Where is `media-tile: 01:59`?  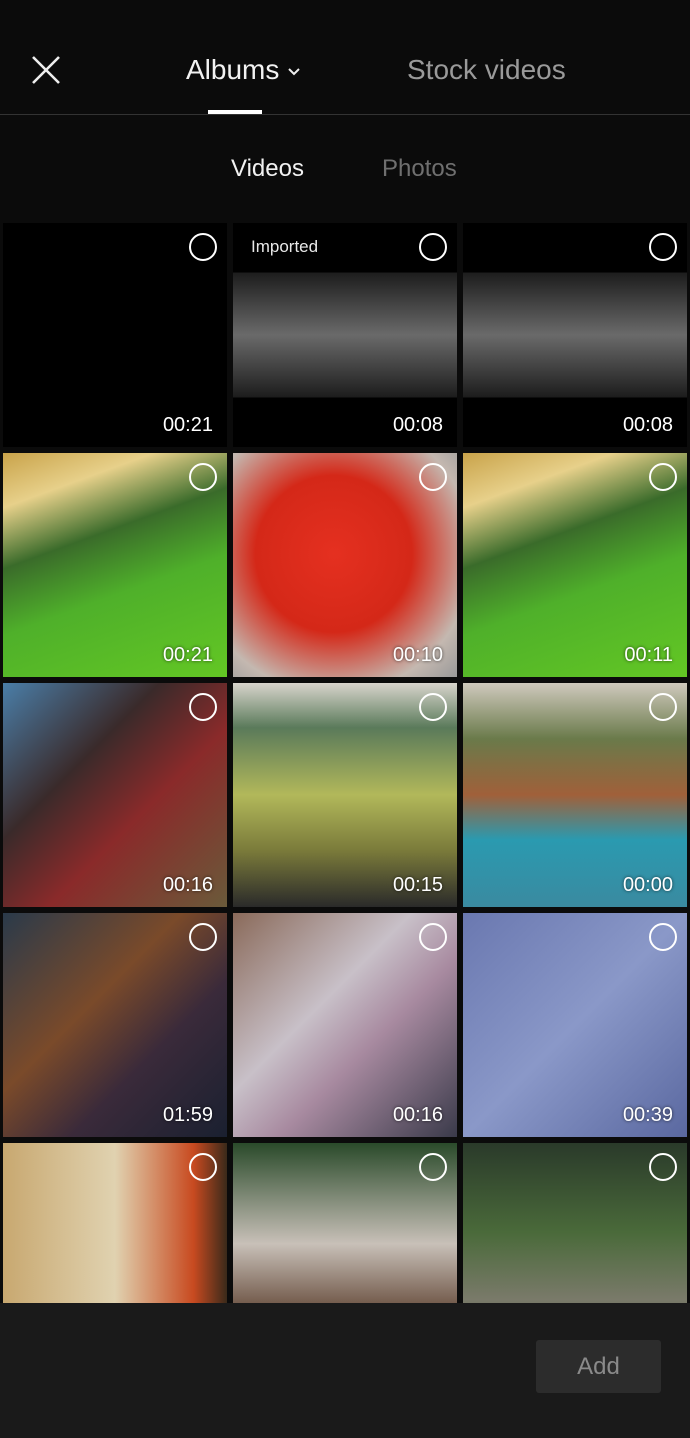 media-tile: 01:59 is located at coordinates (115, 1025).